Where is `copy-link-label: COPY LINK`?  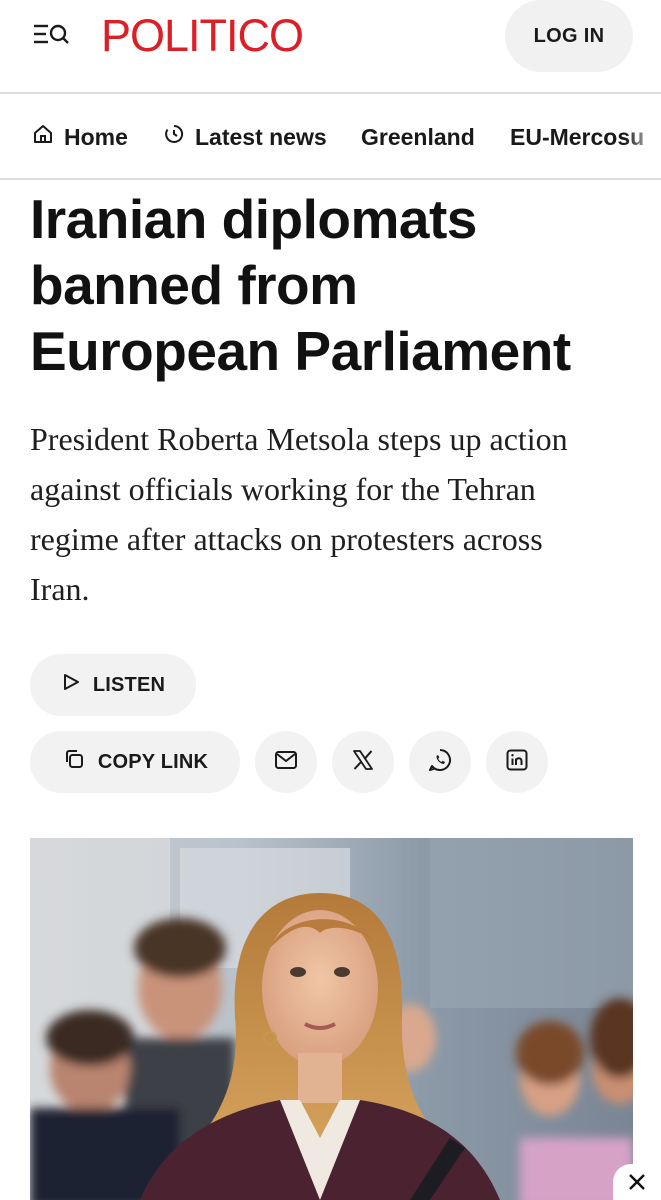 copy-link-label: COPY LINK is located at coordinates (153, 761).